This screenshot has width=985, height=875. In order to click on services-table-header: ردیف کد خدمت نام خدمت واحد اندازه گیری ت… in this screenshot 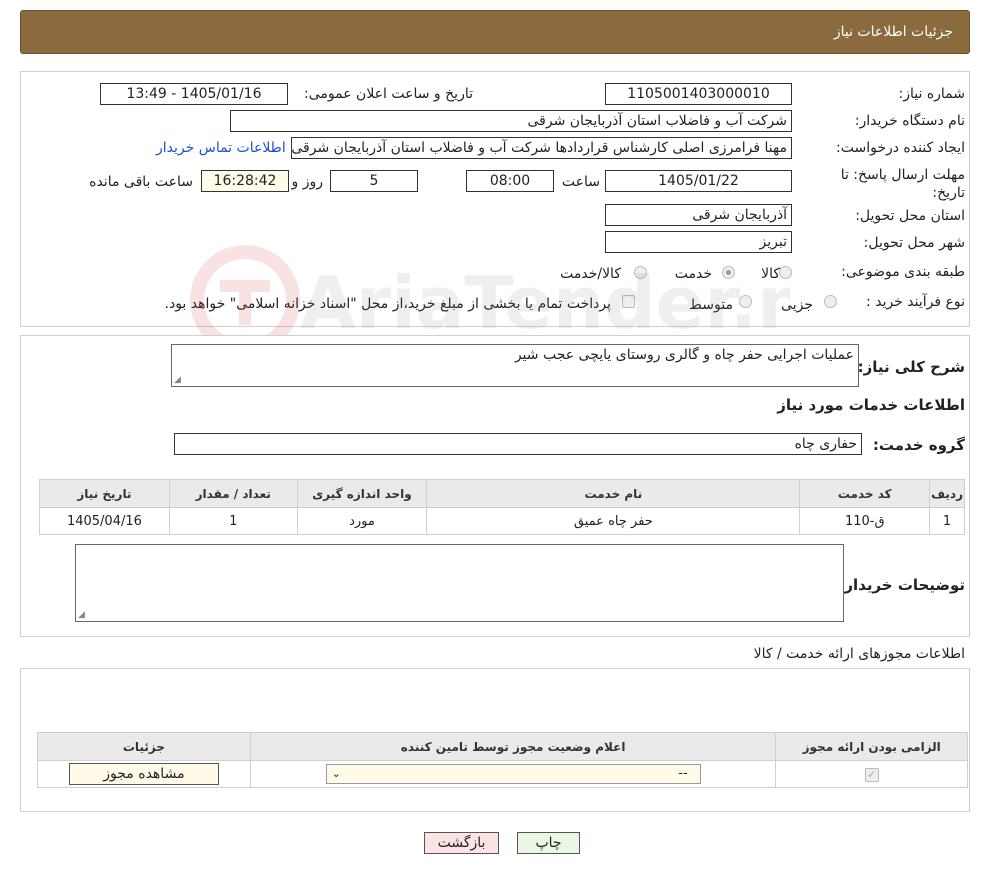, I will do `click(502, 493)`.